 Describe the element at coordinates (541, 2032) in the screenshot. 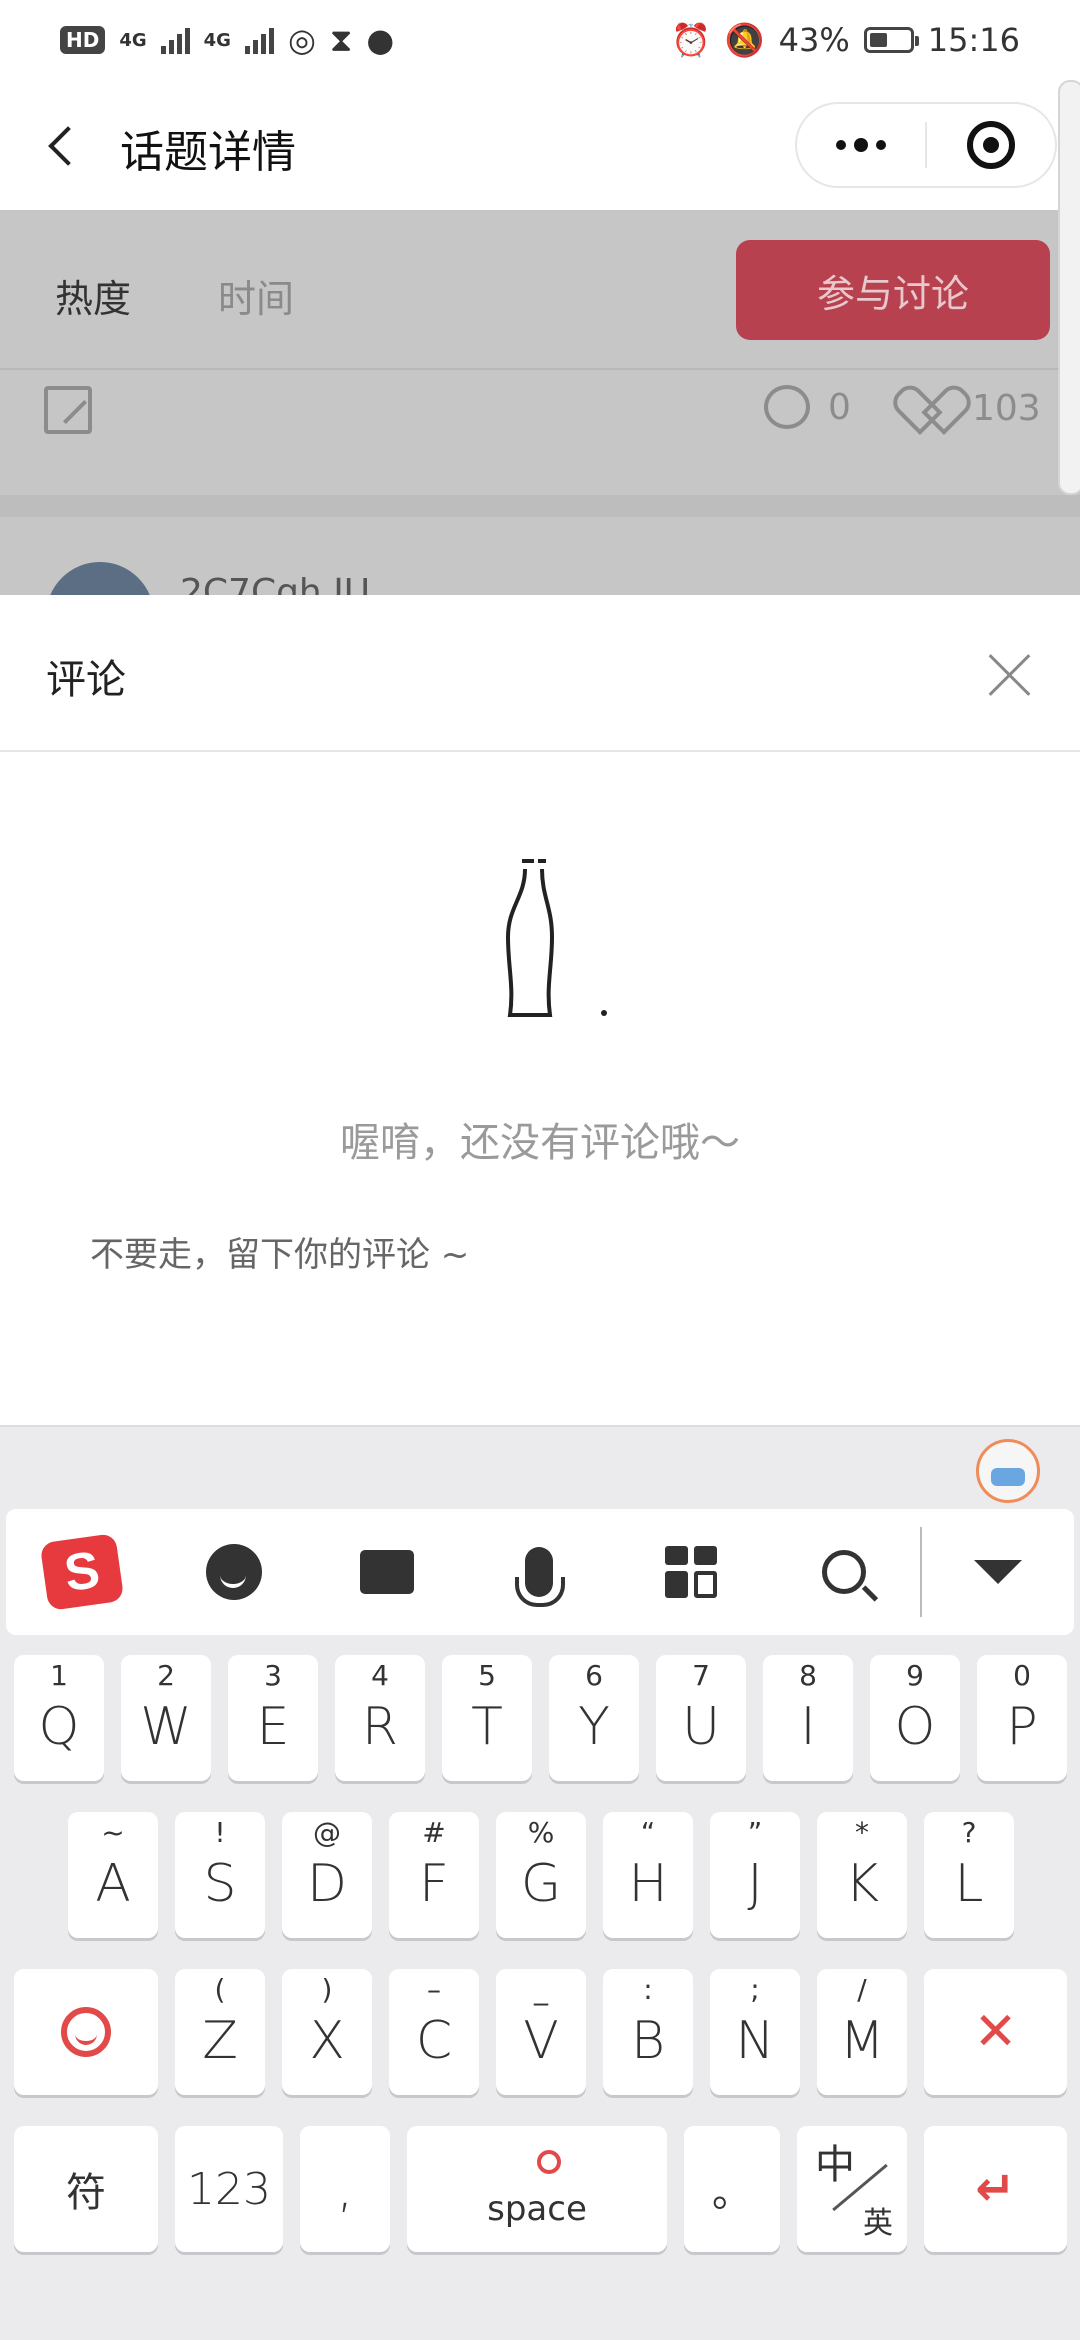

I see `key-v: _ V` at that location.